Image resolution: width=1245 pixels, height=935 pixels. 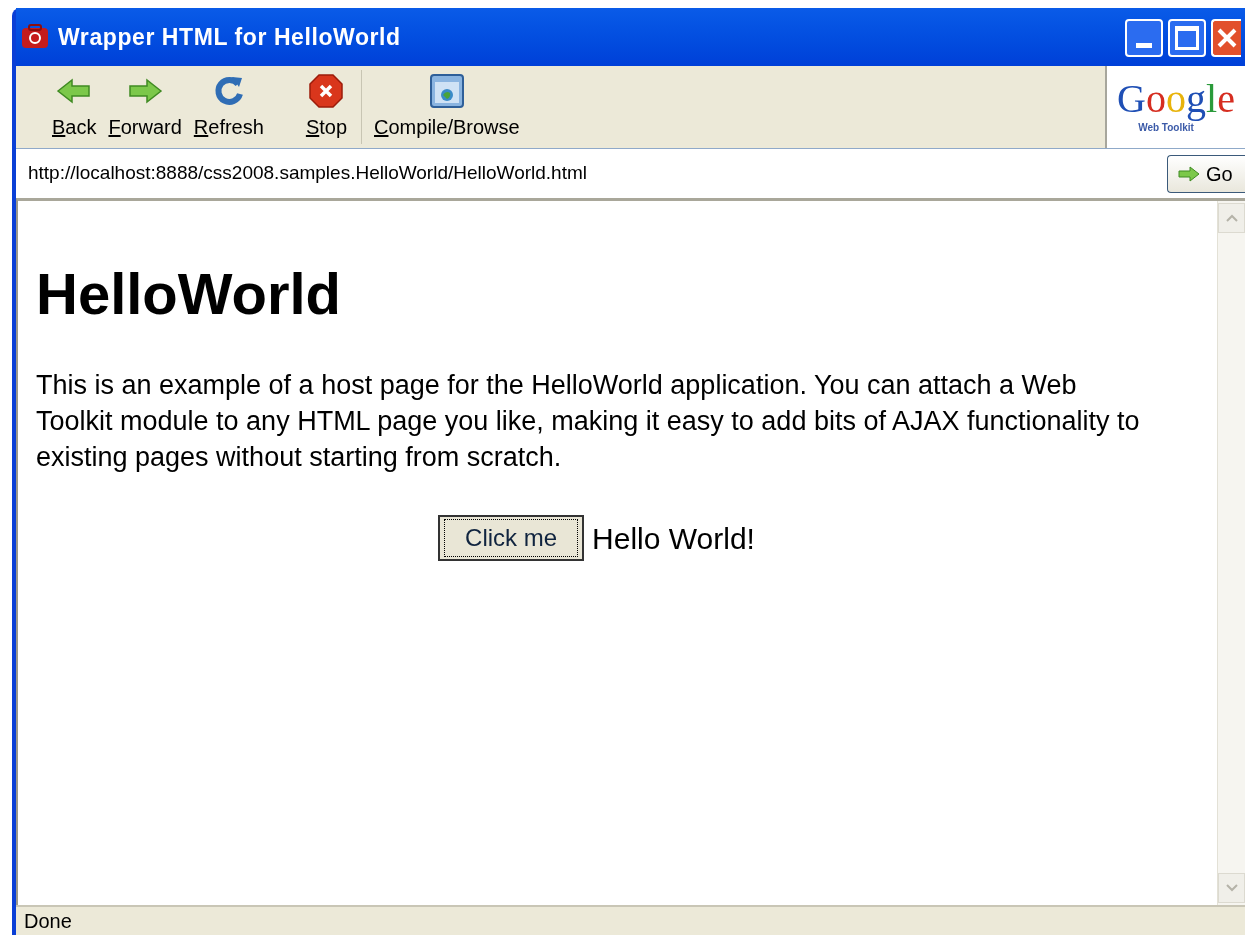 I want to click on toolbar-button: Back, so click(x=74, y=107).